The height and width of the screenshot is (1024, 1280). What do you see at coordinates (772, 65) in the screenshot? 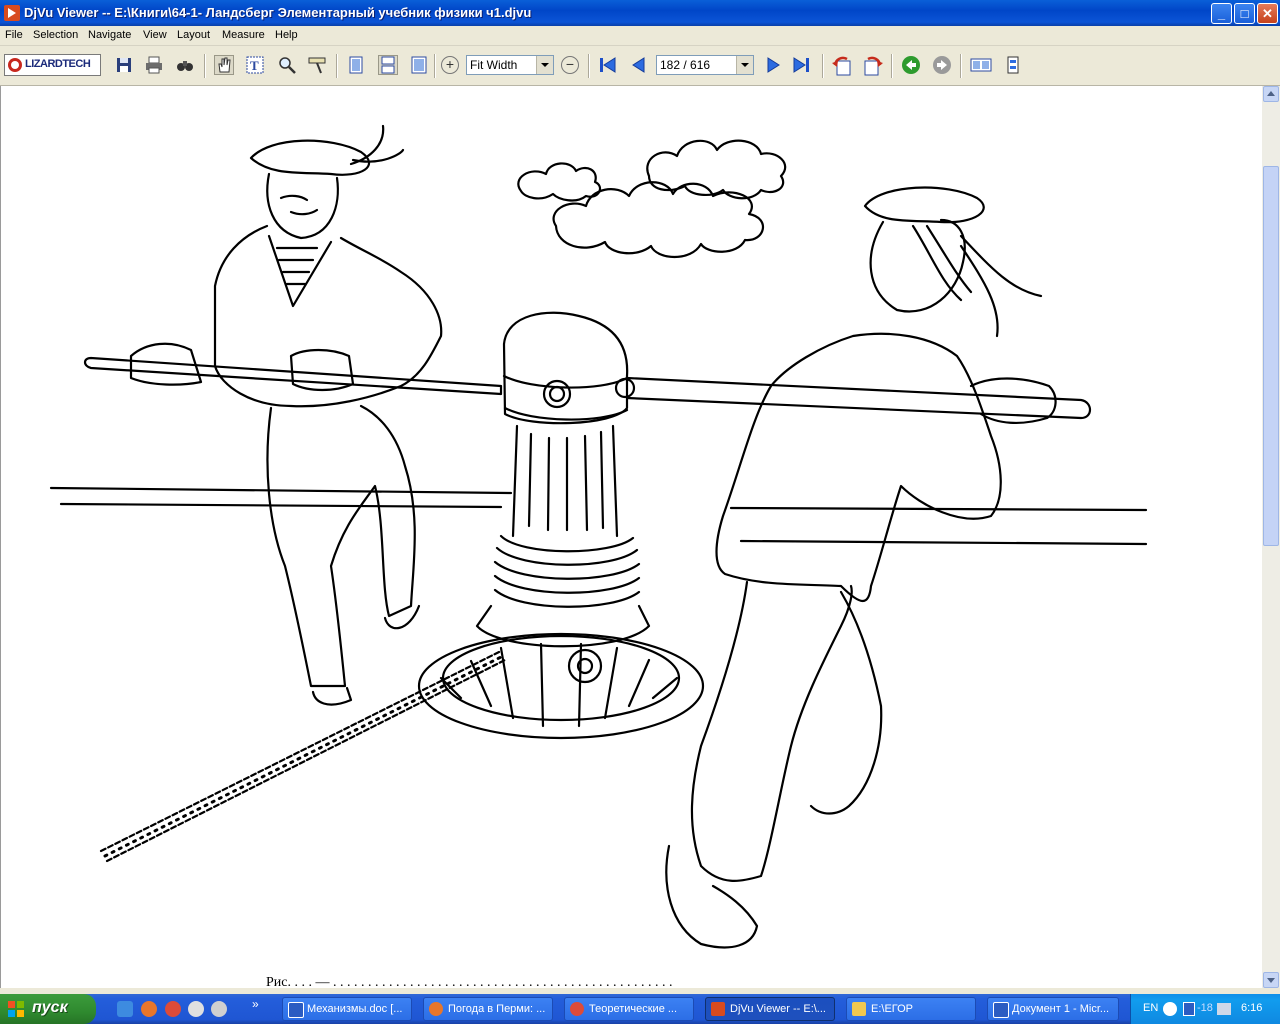
I see `next-page-icon` at bounding box center [772, 65].